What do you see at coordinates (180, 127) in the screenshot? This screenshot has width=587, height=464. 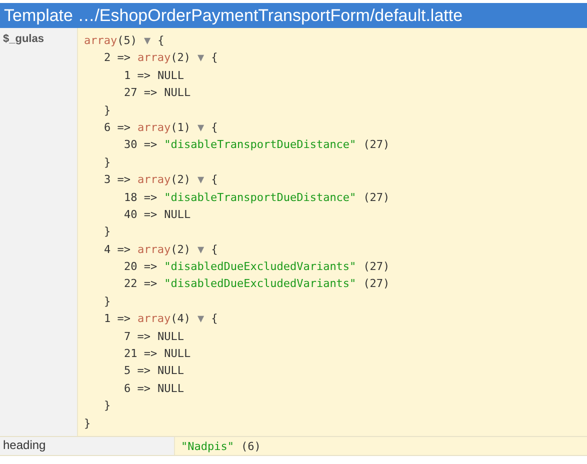 I see `dump-count: (1)` at bounding box center [180, 127].